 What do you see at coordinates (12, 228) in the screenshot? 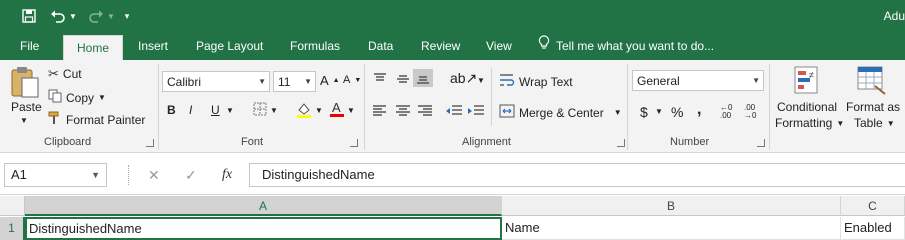
I see `row-header-1: 1` at bounding box center [12, 228].